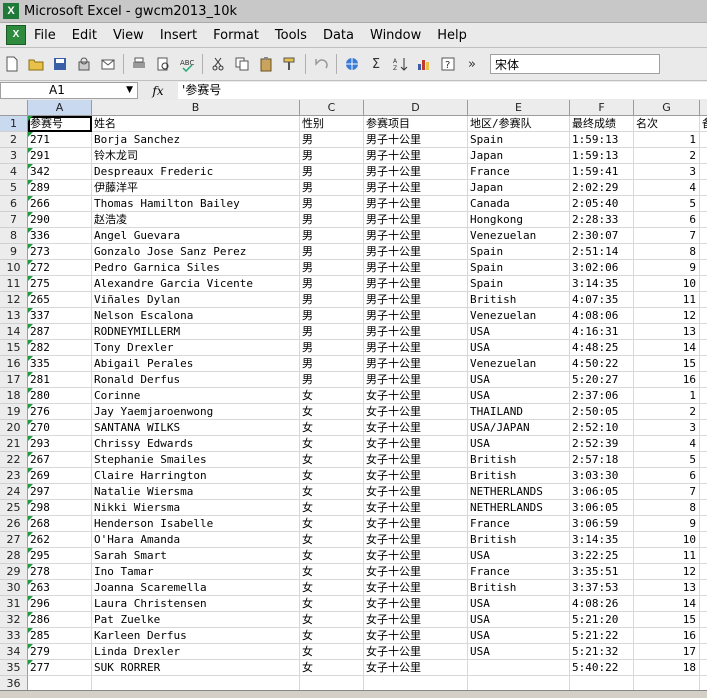 This screenshot has width=707, height=698. What do you see at coordinates (291, 35) in the screenshot?
I see `menu-tools: Tools` at bounding box center [291, 35].